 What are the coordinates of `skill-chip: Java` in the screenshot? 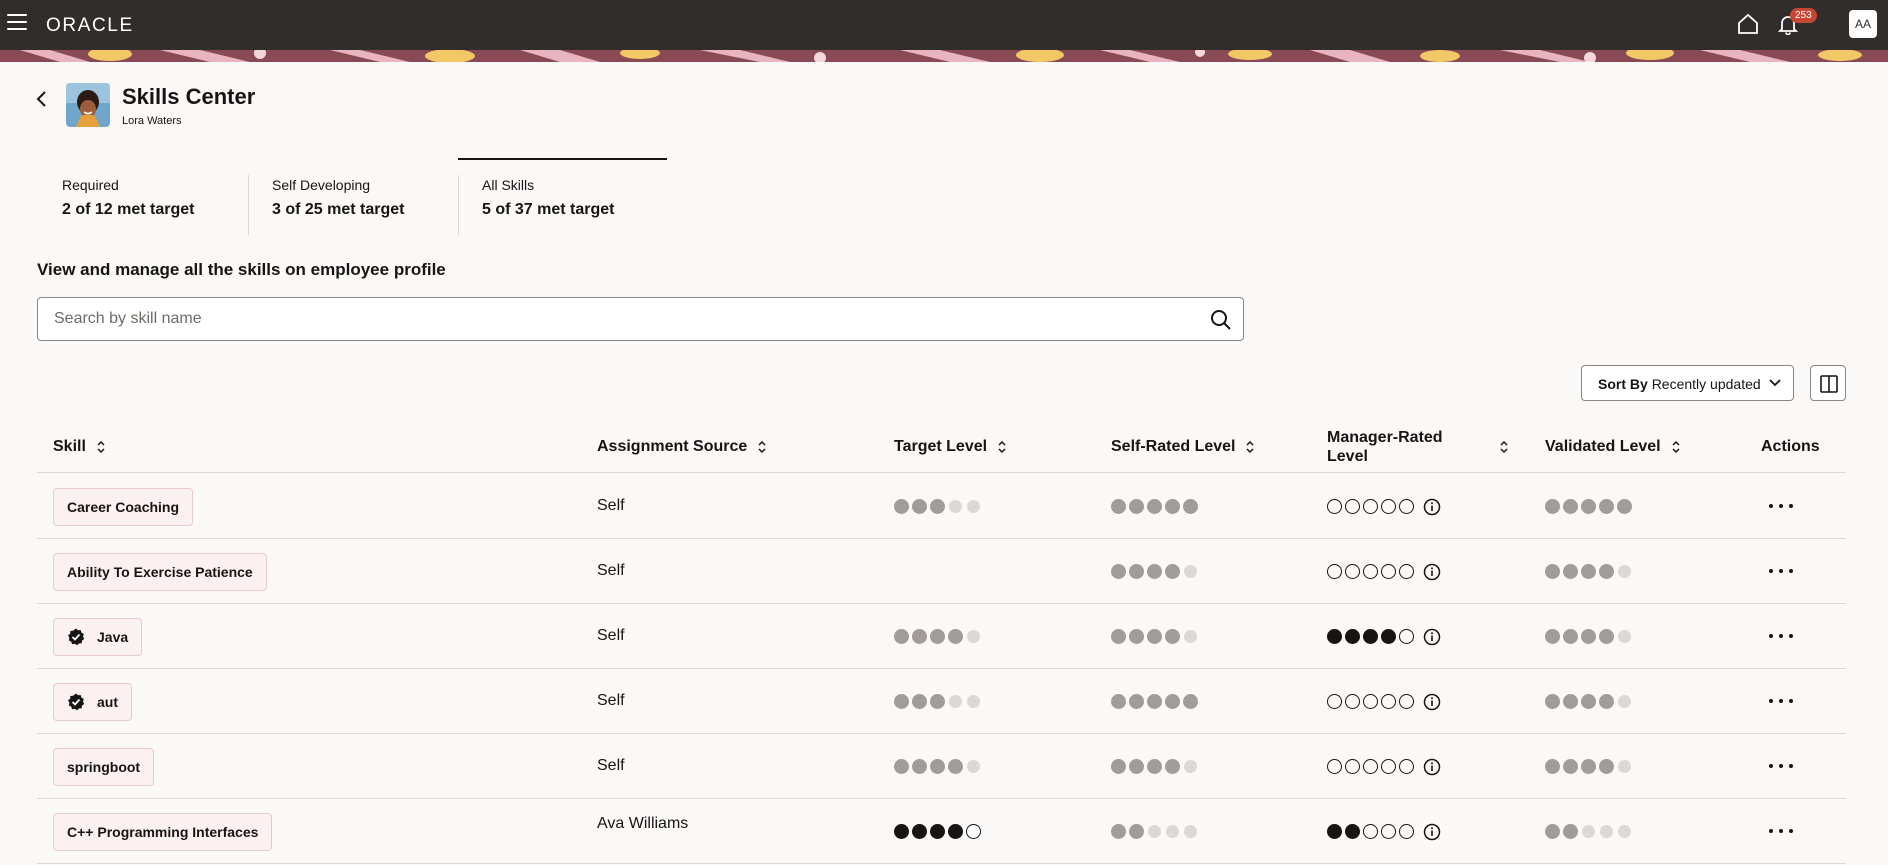 It's located at (98, 637).